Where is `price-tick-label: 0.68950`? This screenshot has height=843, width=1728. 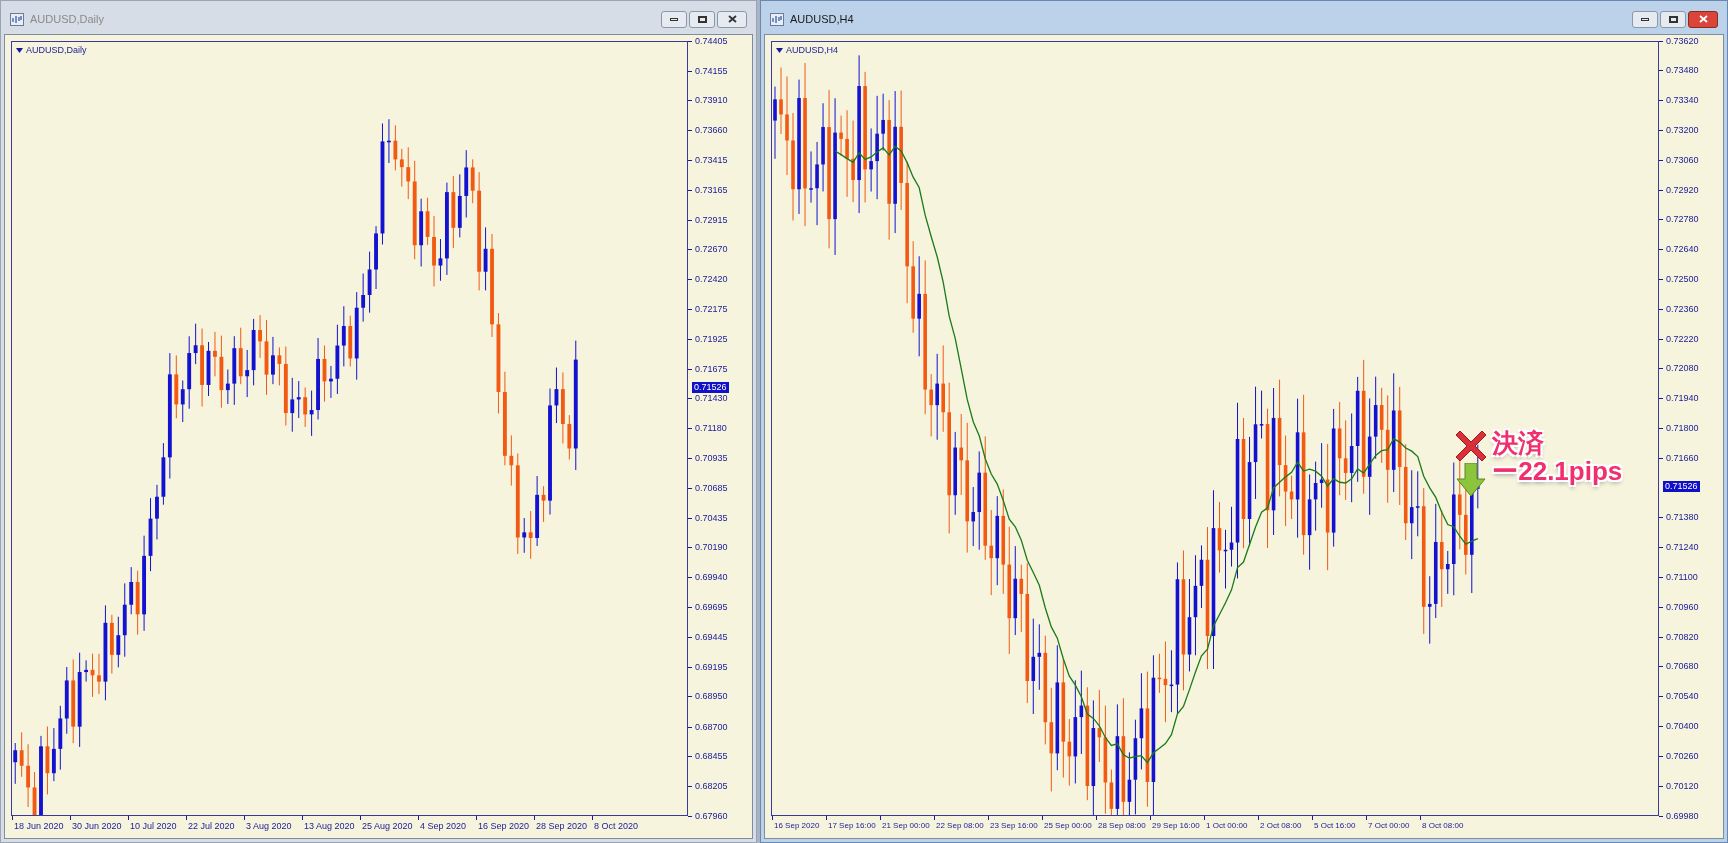
price-tick-label: 0.68950 is located at coordinates (711, 697).